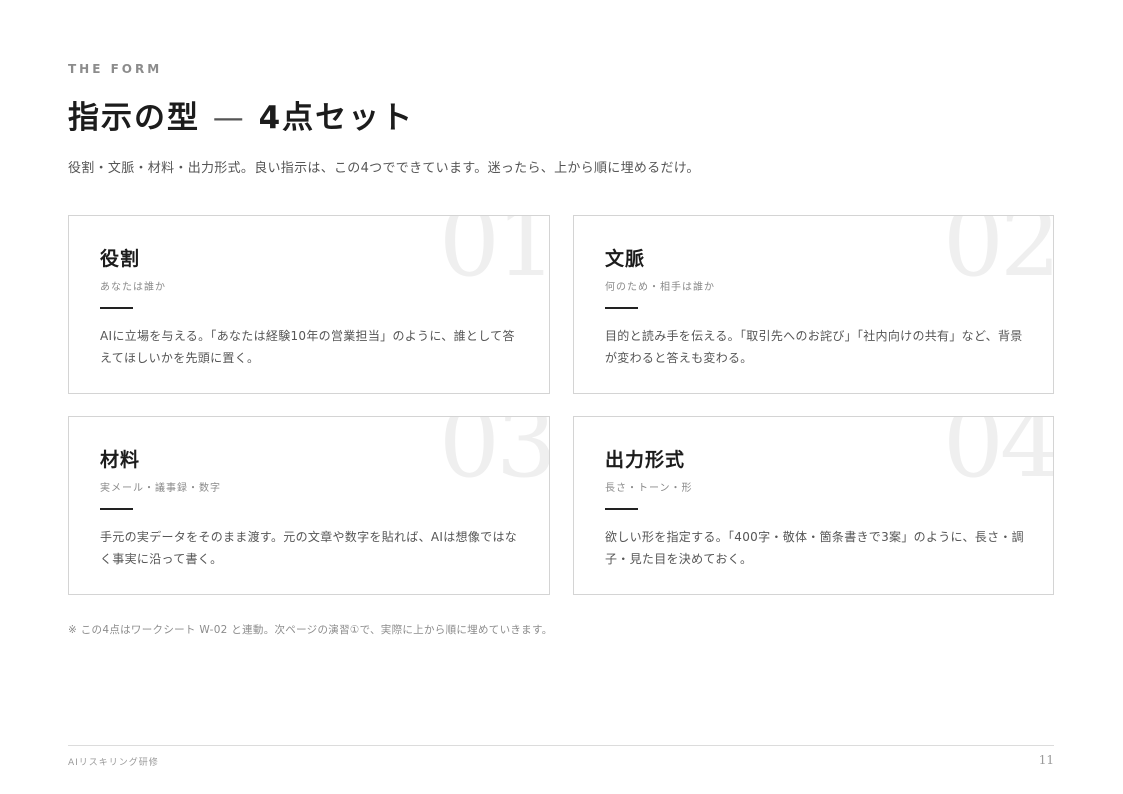 This screenshot has height=794, width=1123. What do you see at coordinates (133, 287) in the screenshot?
I see `card-subtitle: あなたは誰か` at bounding box center [133, 287].